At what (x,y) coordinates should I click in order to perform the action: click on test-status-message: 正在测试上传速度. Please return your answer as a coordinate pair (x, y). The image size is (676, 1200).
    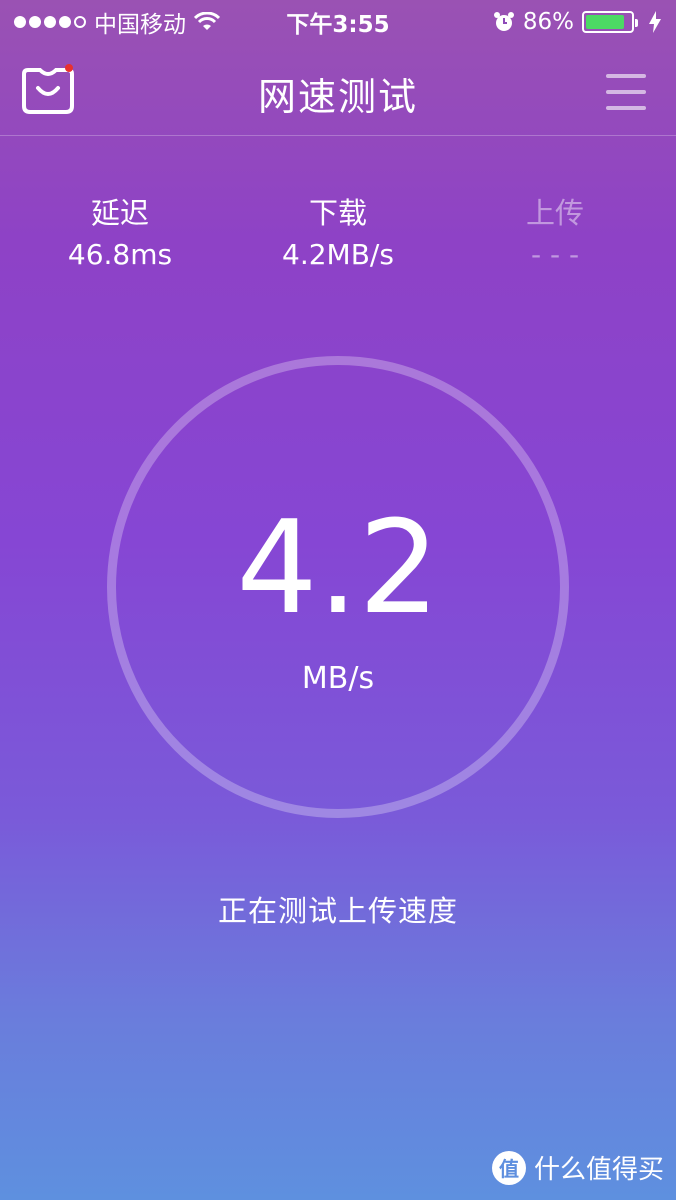
    Looking at the image, I should click on (337, 911).